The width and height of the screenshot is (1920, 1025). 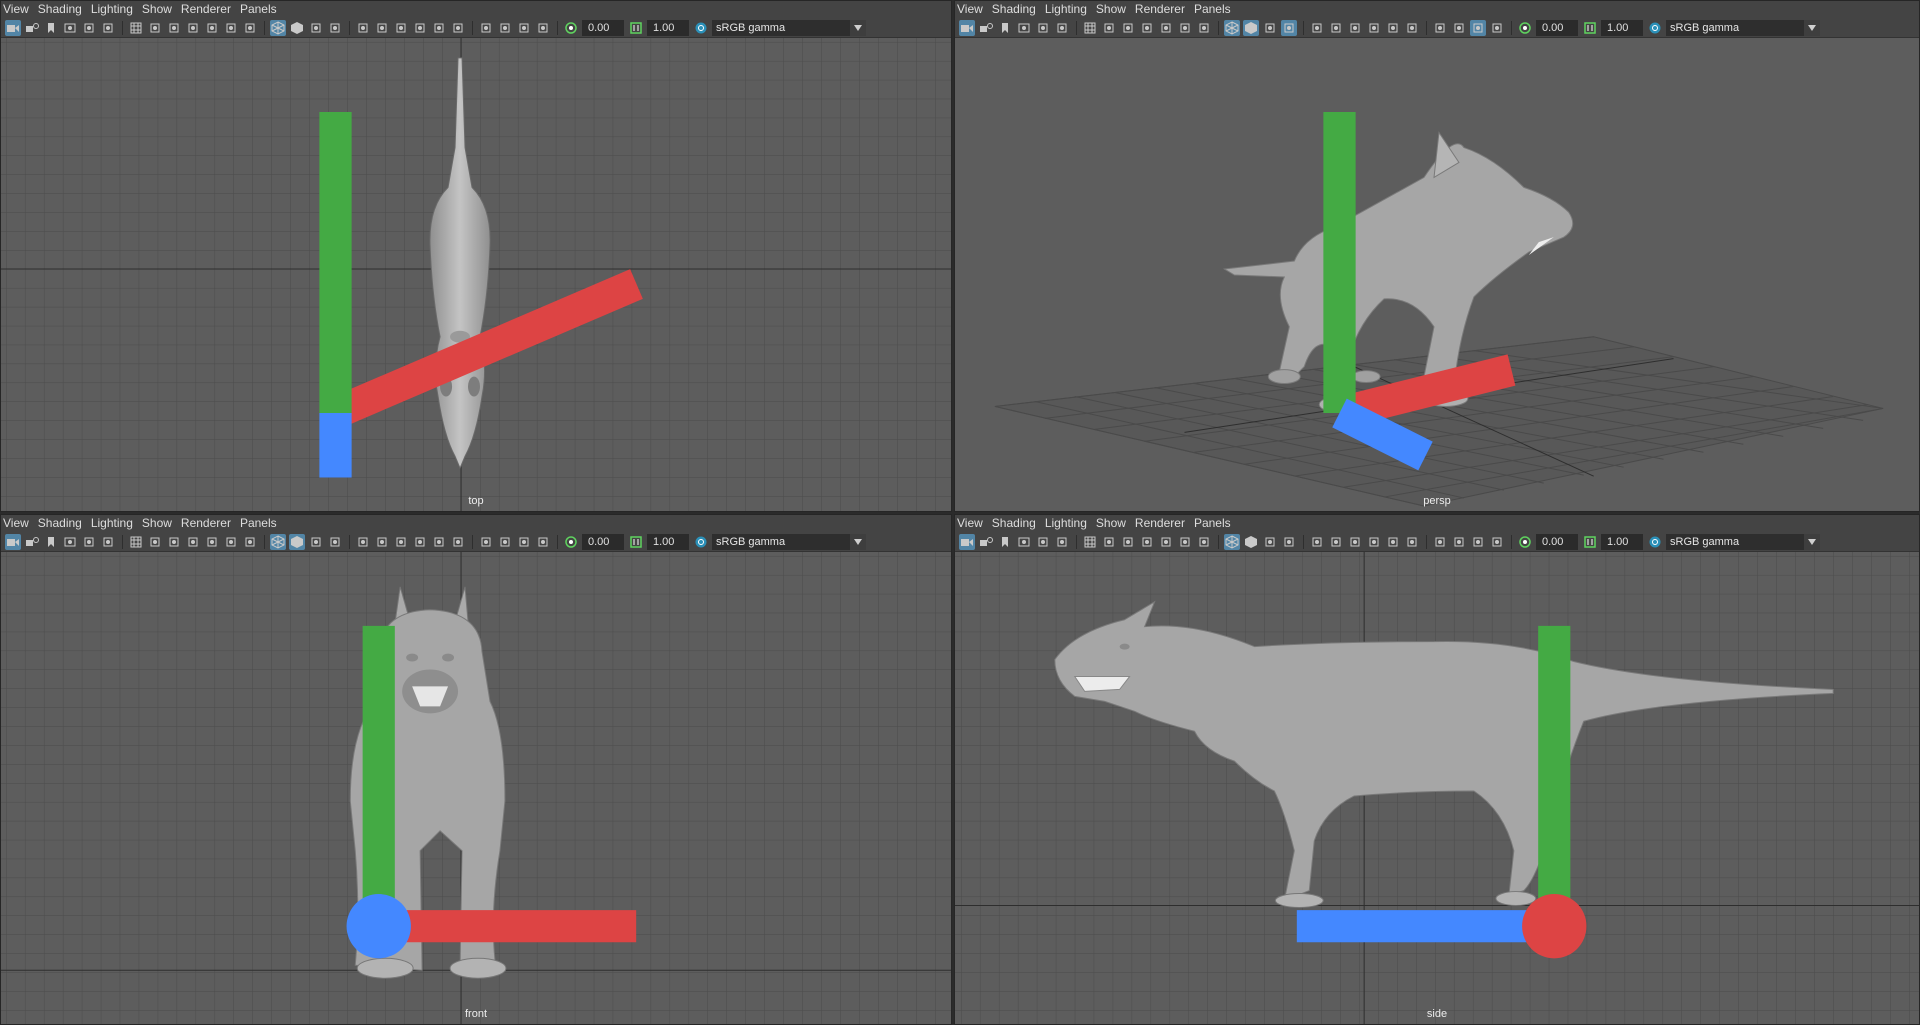 What do you see at coordinates (1437, 1014) in the screenshot?
I see `camera-name-label: side` at bounding box center [1437, 1014].